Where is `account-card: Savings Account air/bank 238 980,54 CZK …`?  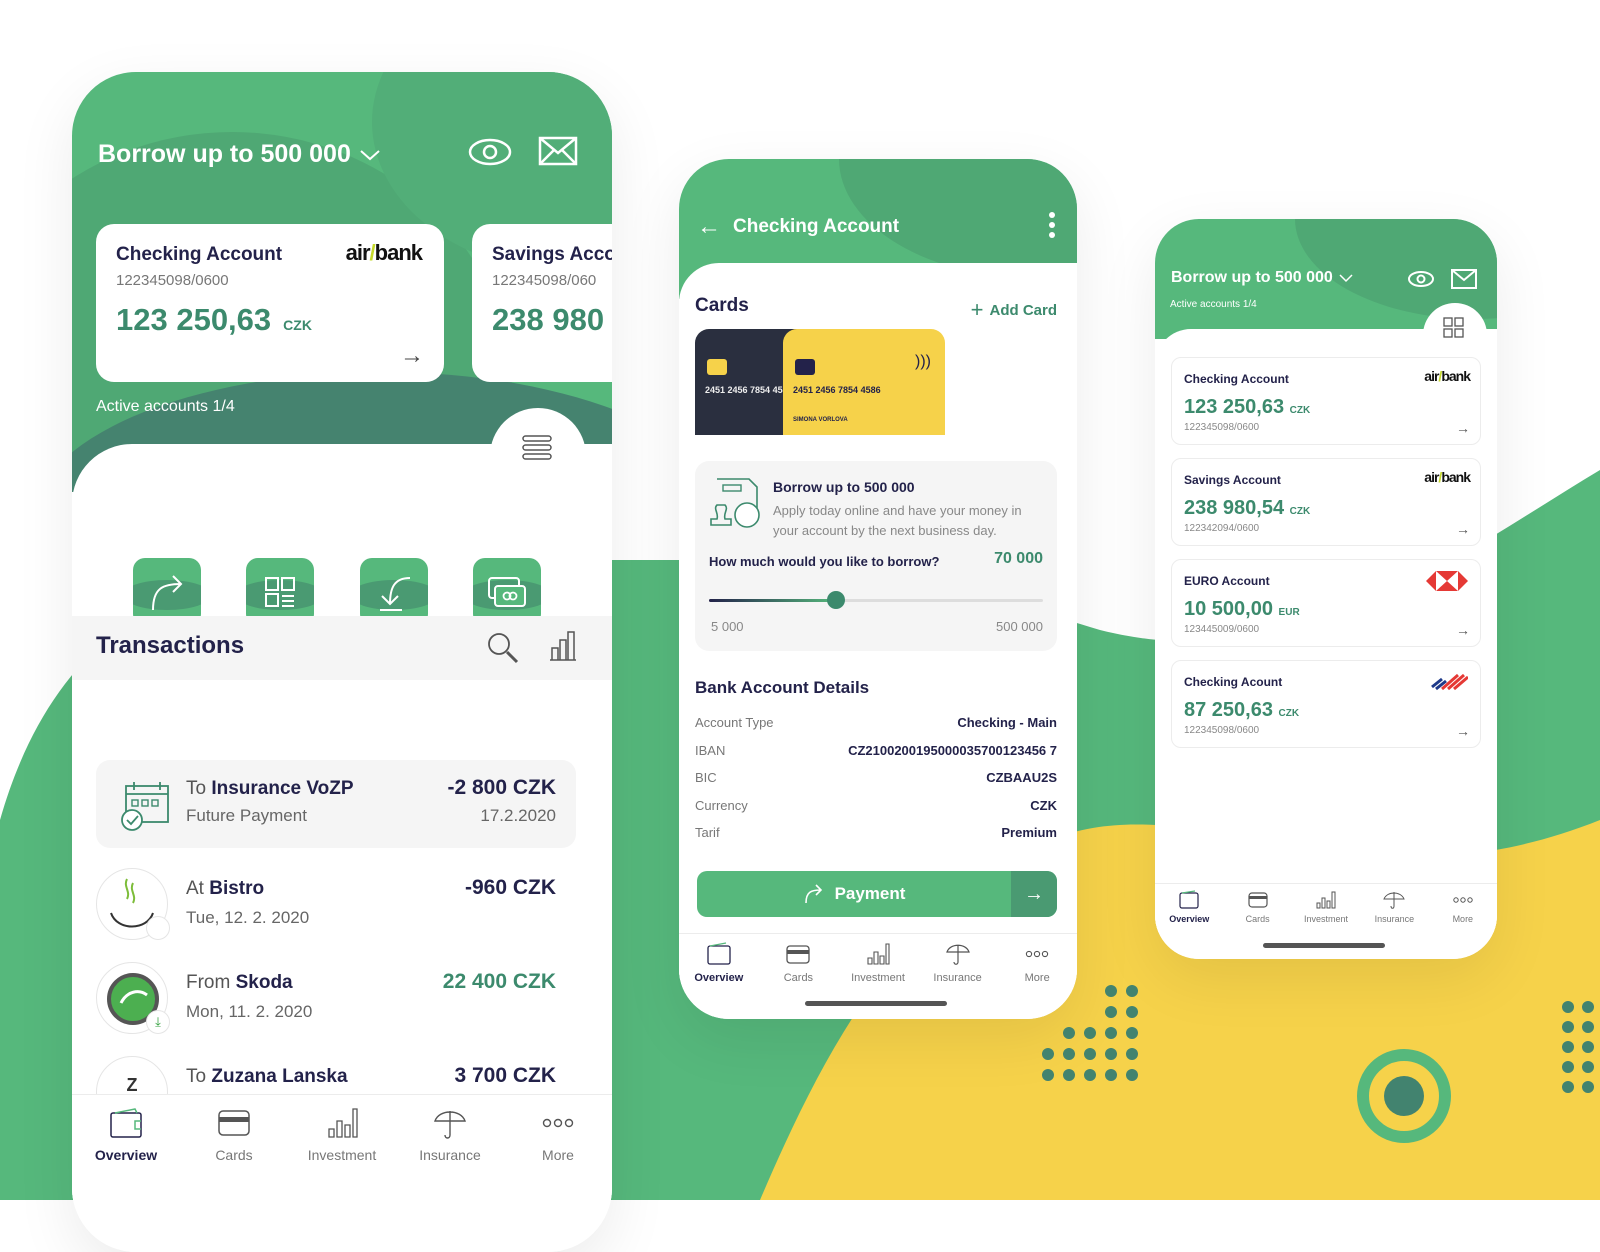 account-card: Savings Account air/bank 238 980,54 CZK … is located at coordinates (1326, 502).